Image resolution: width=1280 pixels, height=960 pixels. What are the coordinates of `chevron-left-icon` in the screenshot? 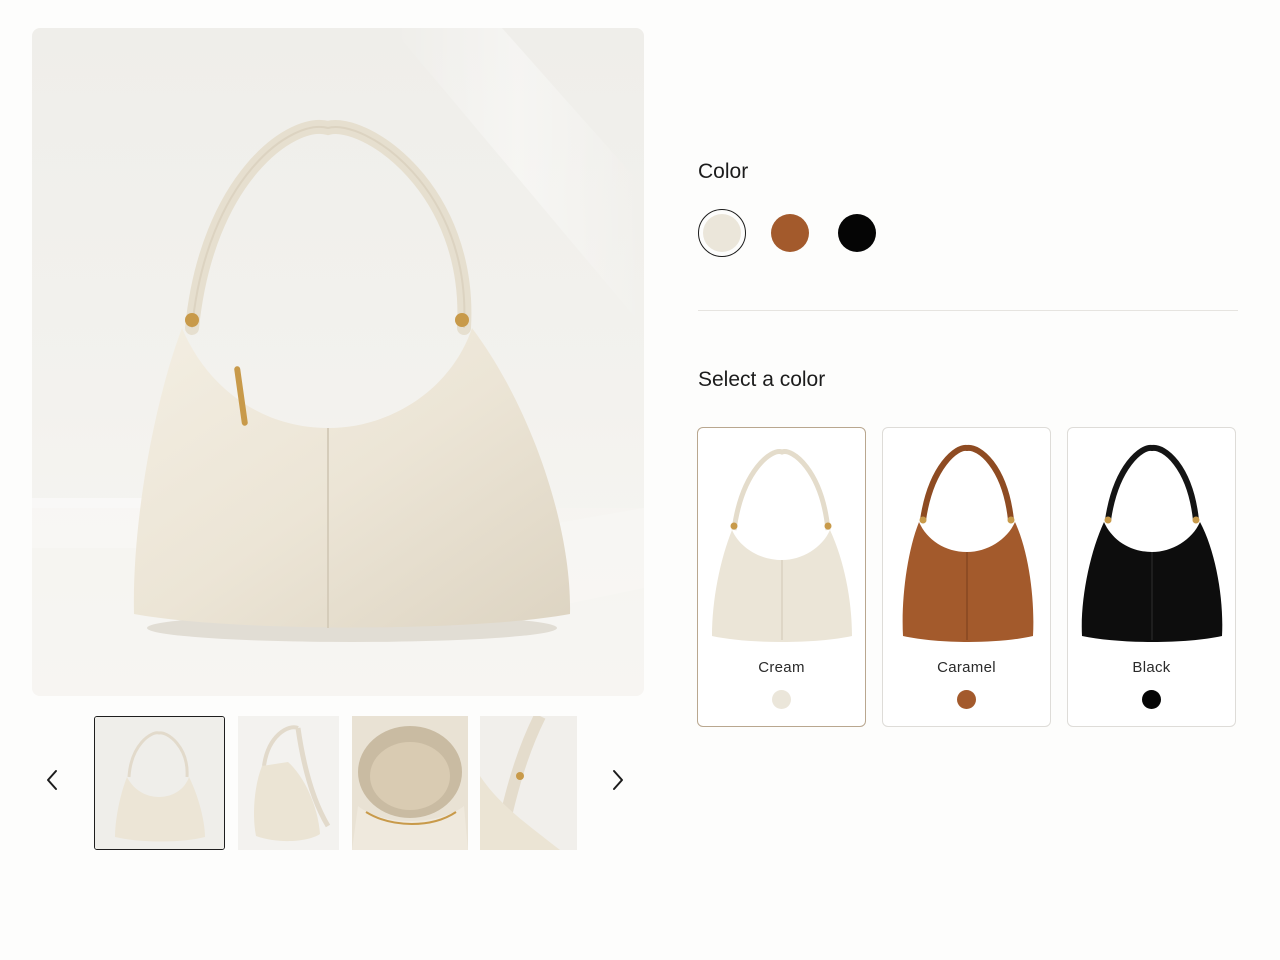 It's located at (52, 780).